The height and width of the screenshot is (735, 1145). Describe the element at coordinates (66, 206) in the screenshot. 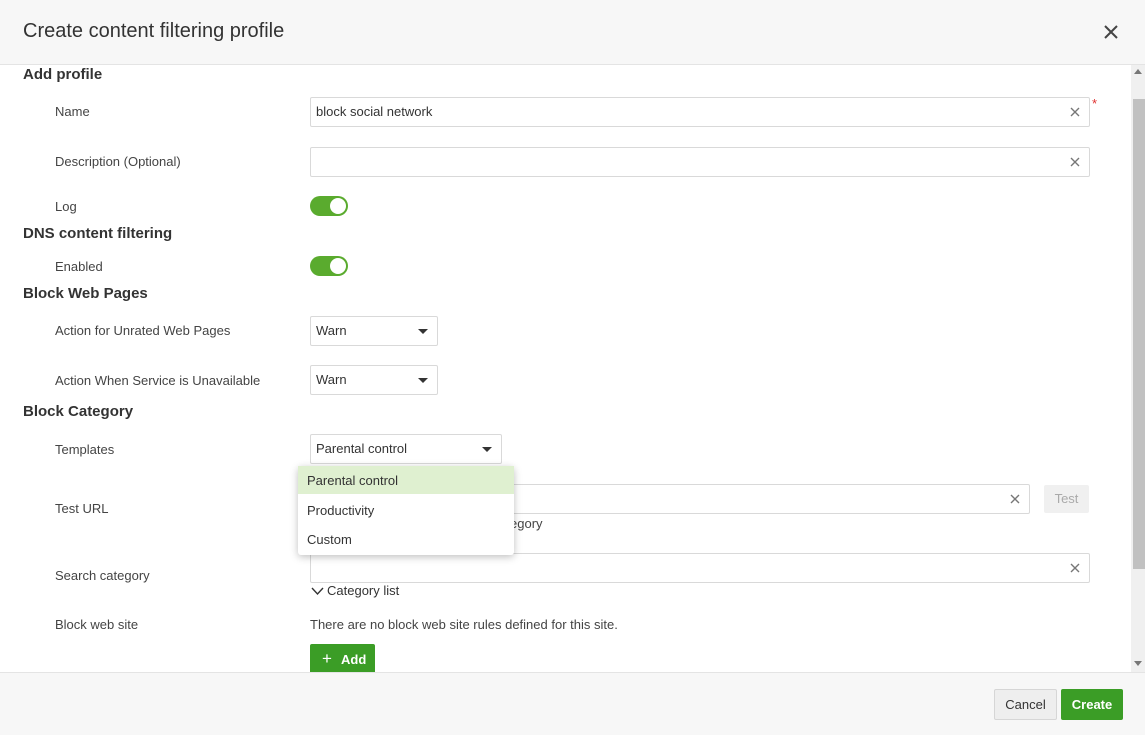

I see `log-label: Log` at that location.